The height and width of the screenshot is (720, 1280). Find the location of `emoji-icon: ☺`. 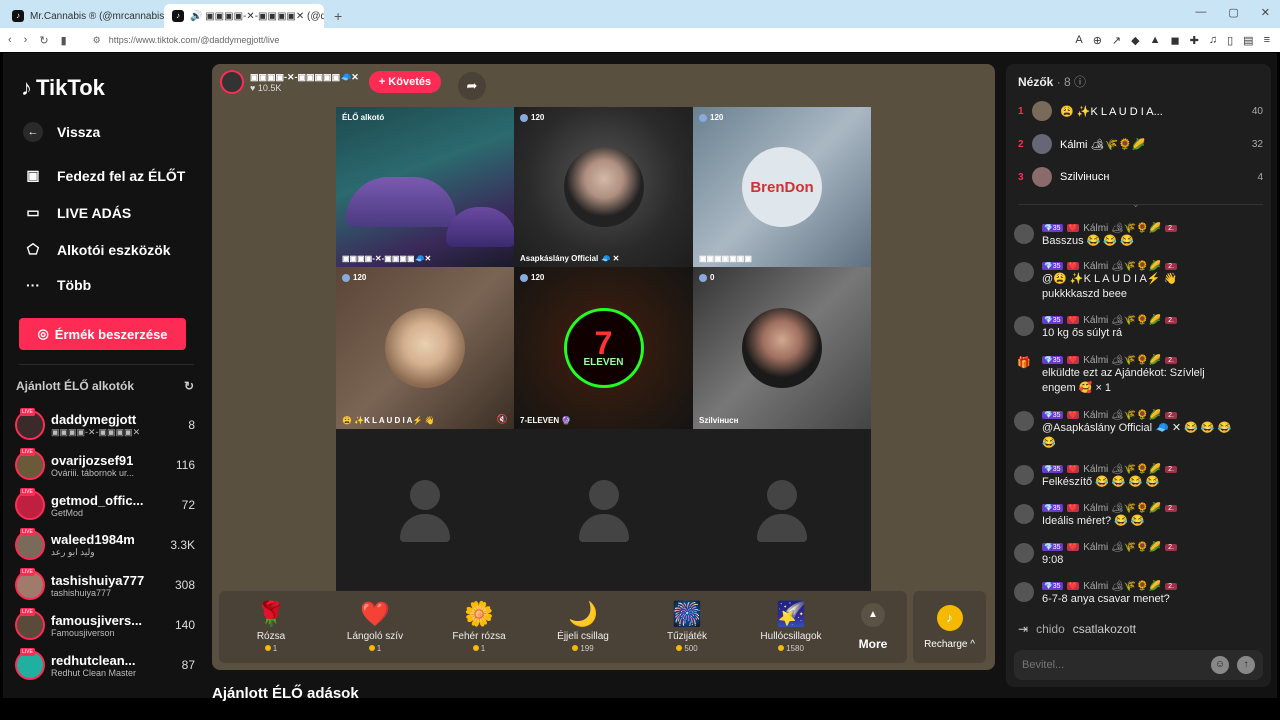

emoji-icon: ☺ is located at coordinates (1220, 665).